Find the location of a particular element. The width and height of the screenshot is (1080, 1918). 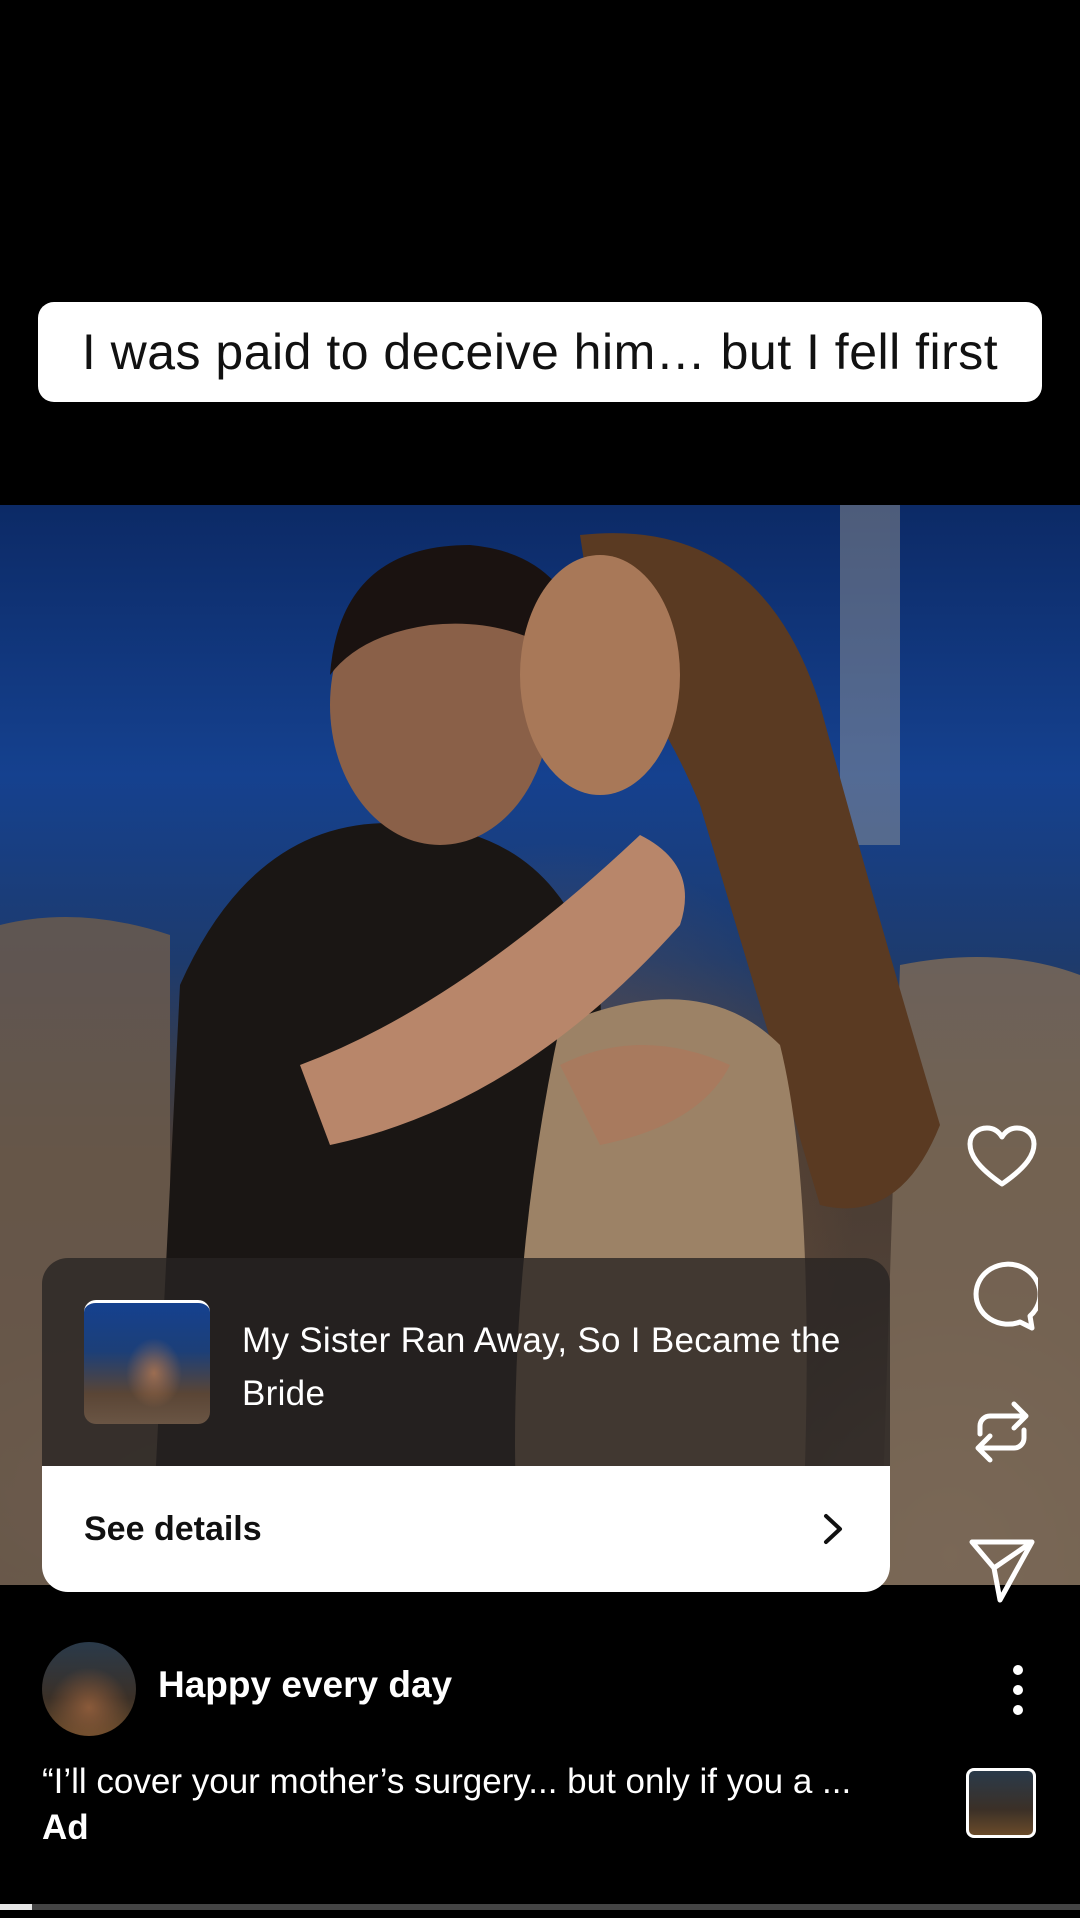

product-thumbnail is located at coordinates (147, 1362).